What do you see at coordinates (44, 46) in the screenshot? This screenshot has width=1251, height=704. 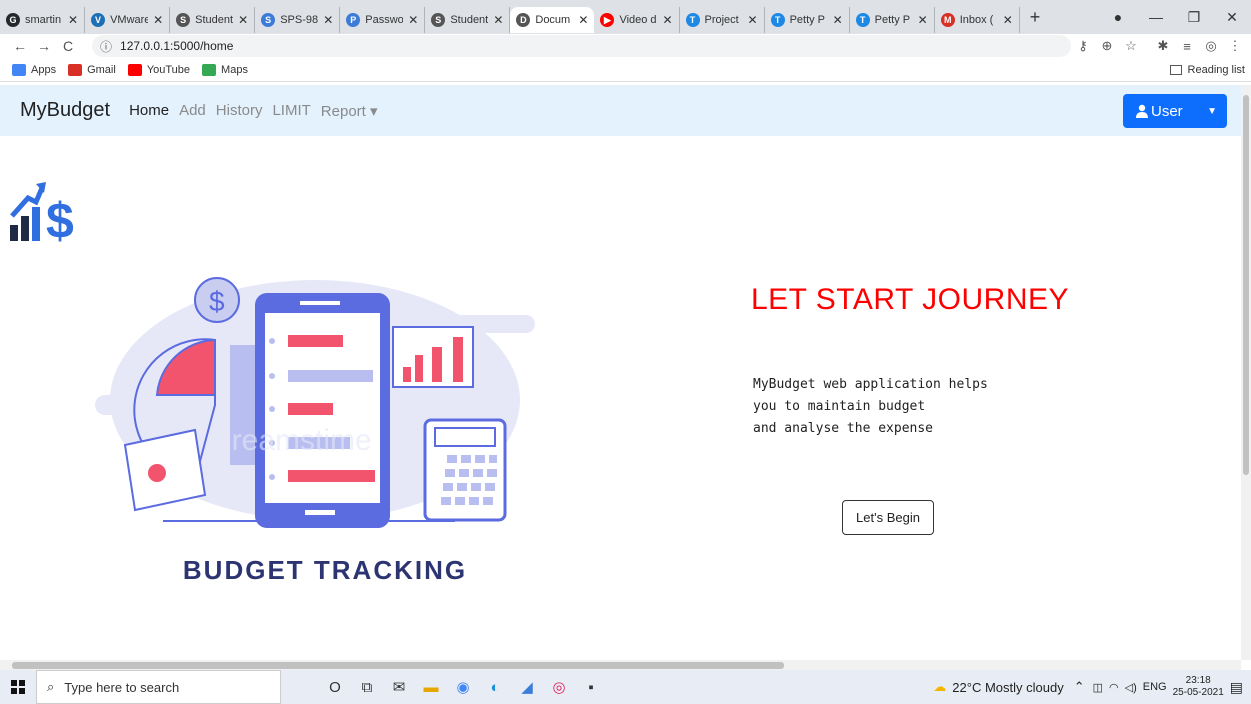 I see `forward-button: →` at bounding box center [44, 46].